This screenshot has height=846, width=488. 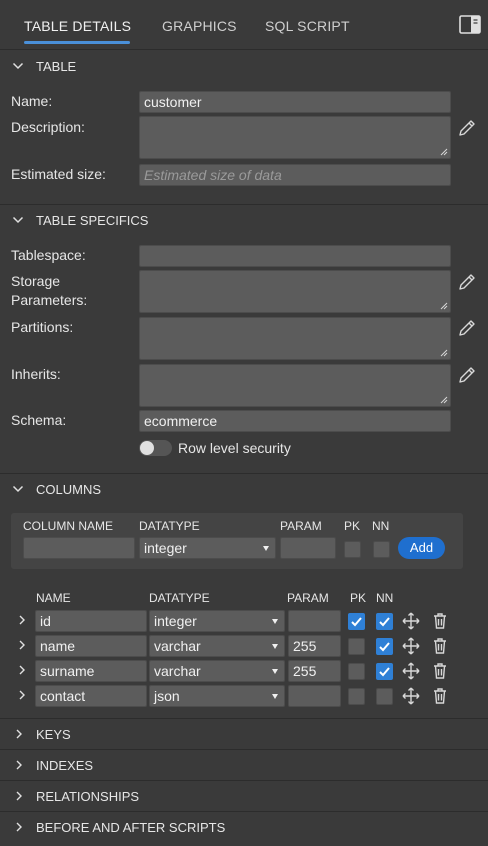 What do you see at coordinates (244, 25) in the screenshot?
I see `tab-bar: TABLE DETAILS GRAPHICS SQL SCRIPT` at bounding box center [244, 25].